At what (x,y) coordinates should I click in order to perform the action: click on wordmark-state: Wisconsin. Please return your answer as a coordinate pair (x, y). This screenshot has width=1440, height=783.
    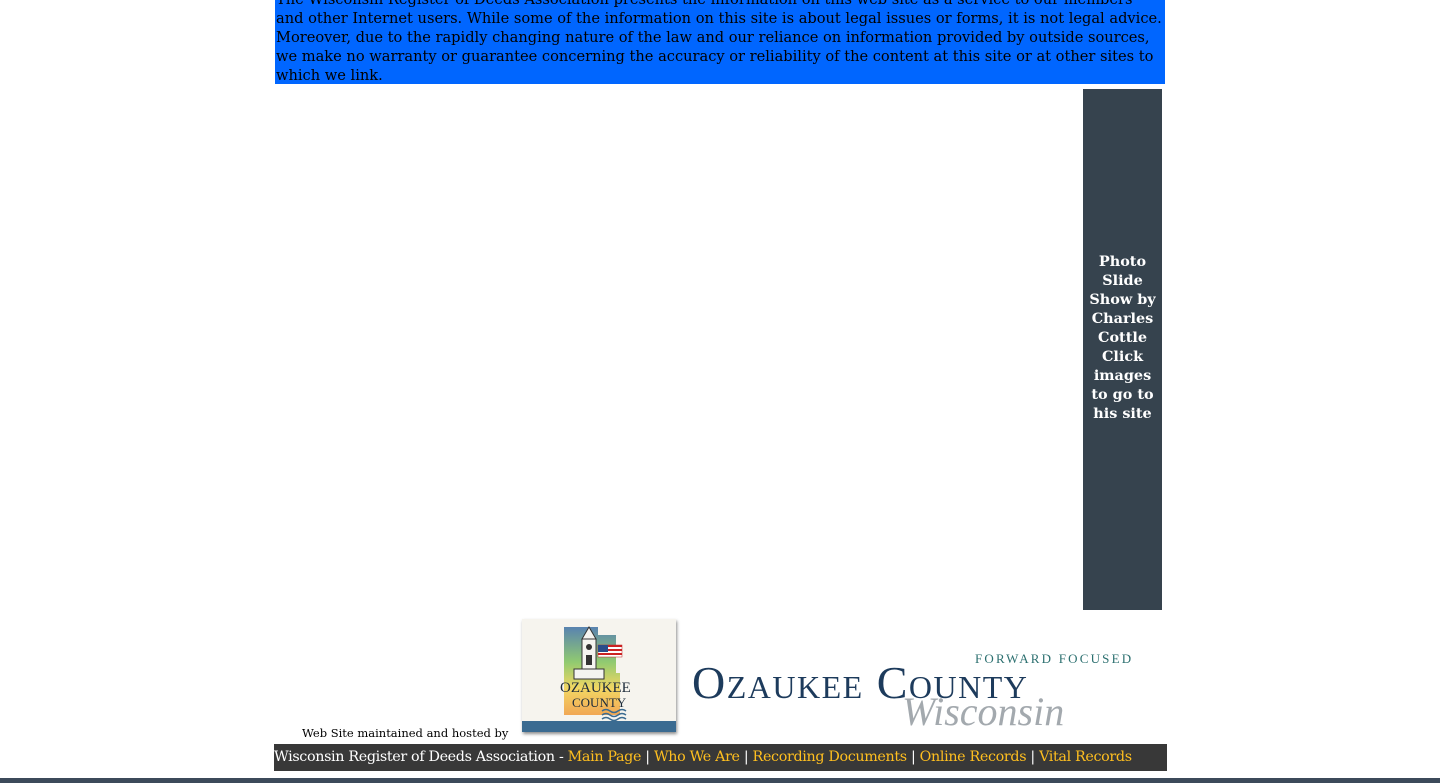
    Looking at the image, I should click on (983, 711).